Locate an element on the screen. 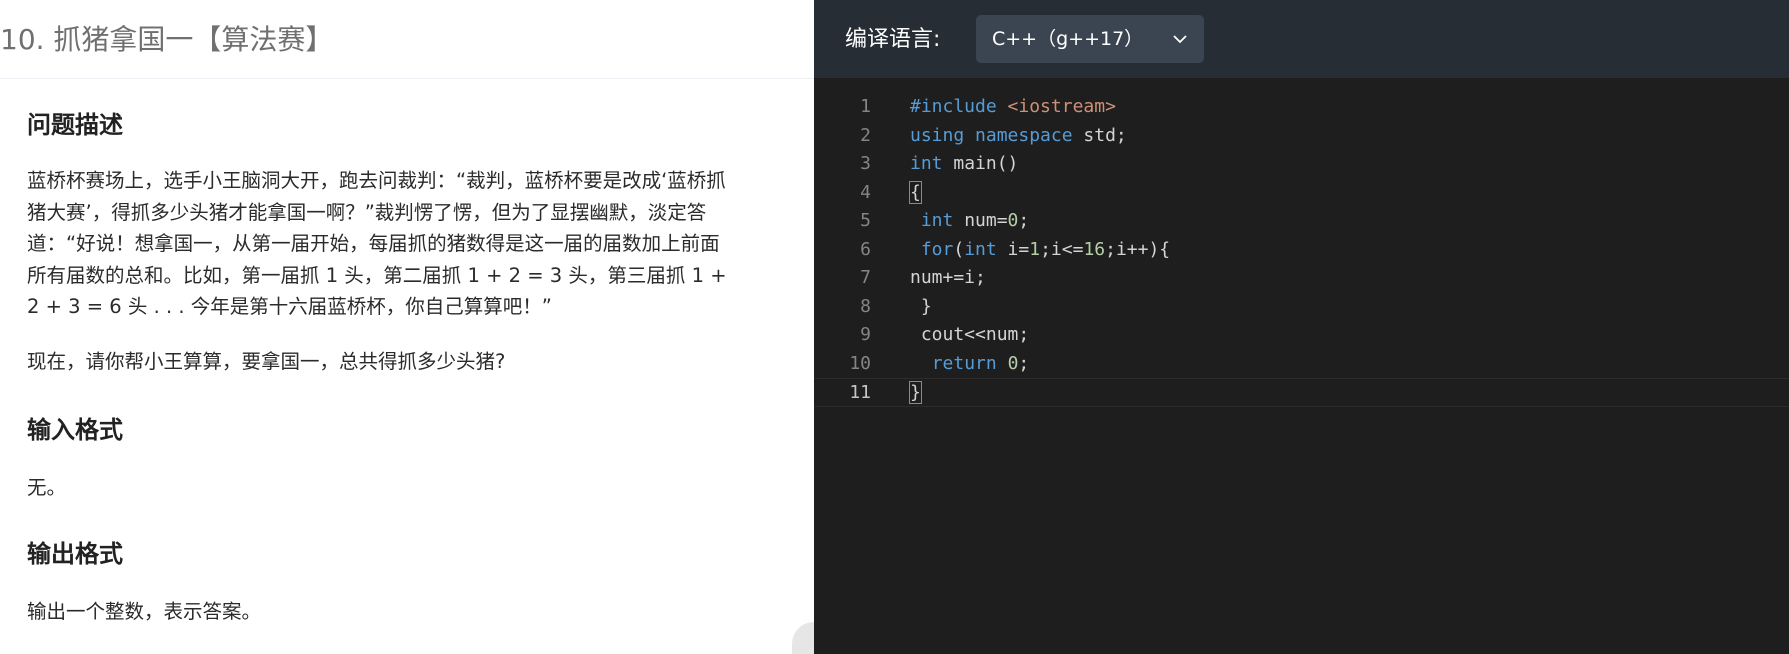 The image size is (1789, 654). code-line: 3 int main() is located at coordinates (1301, 164).